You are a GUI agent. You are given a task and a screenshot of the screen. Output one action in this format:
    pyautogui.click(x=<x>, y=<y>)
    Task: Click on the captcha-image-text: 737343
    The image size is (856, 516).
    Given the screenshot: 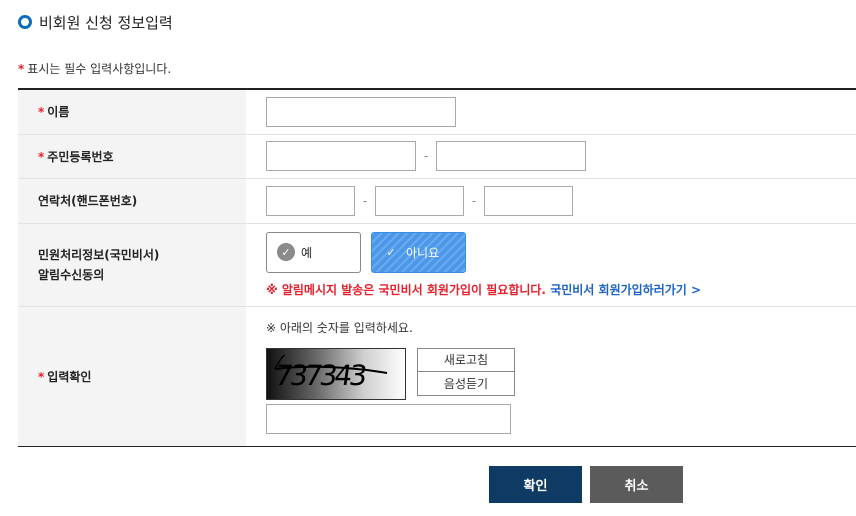 What is the action you would take?
    pyautogui.click(x=320, y=375)
    